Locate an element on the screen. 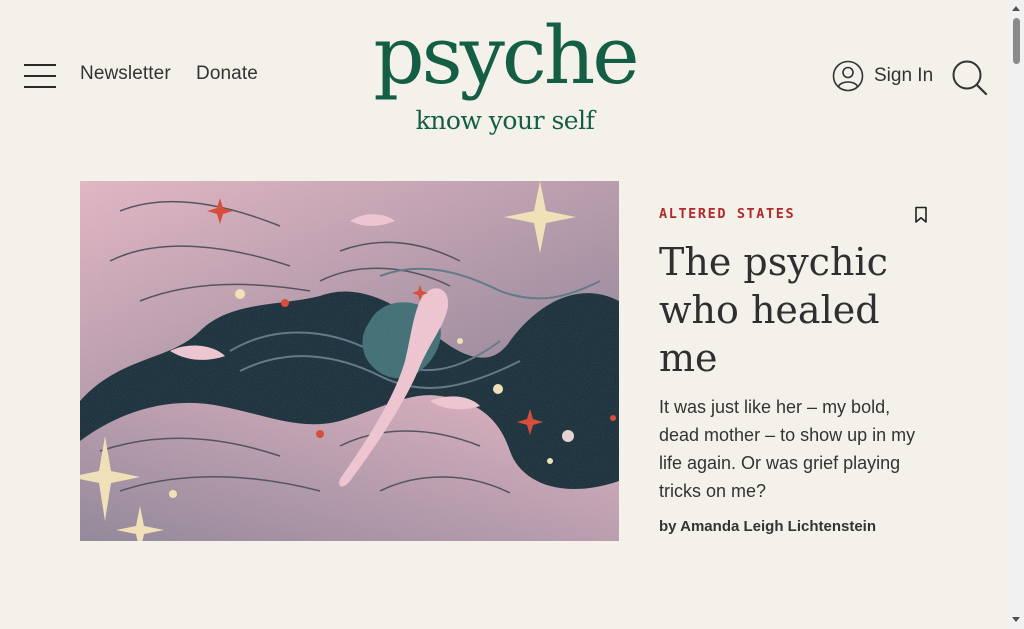 The image size is (1024, 629). hamburger-menu-icon is located at coordinates (40, 76).